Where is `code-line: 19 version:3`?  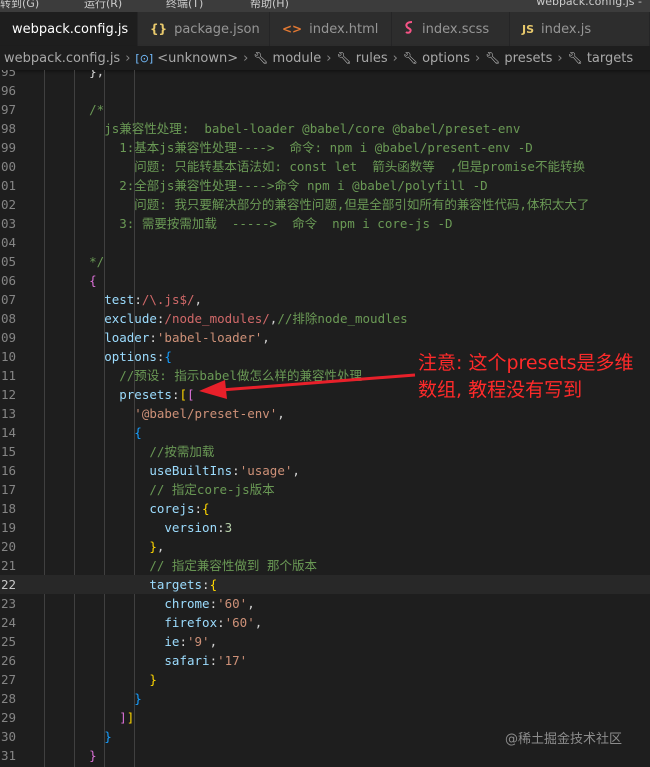 code-line: 19 version:3 is located at coordinates (325, 527).